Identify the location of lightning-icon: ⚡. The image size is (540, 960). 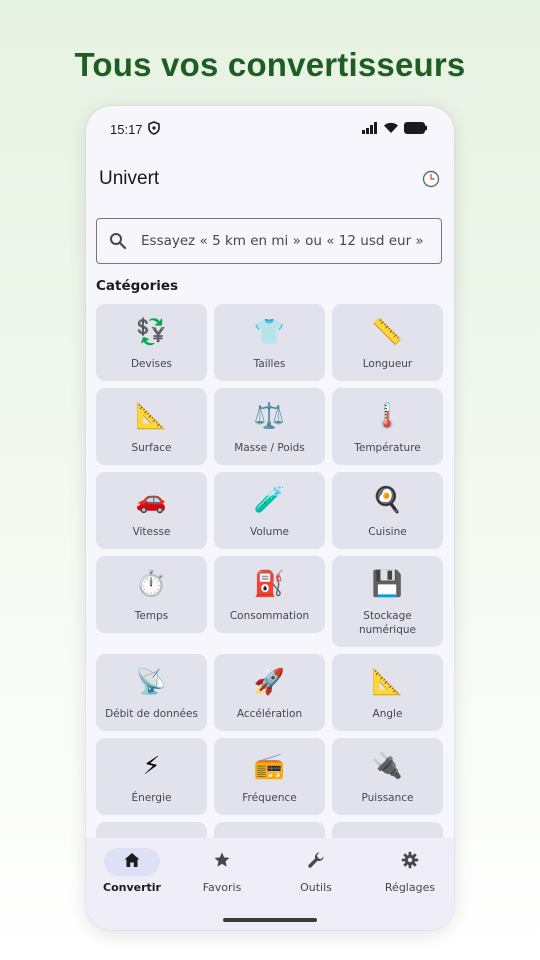
(151, 765).